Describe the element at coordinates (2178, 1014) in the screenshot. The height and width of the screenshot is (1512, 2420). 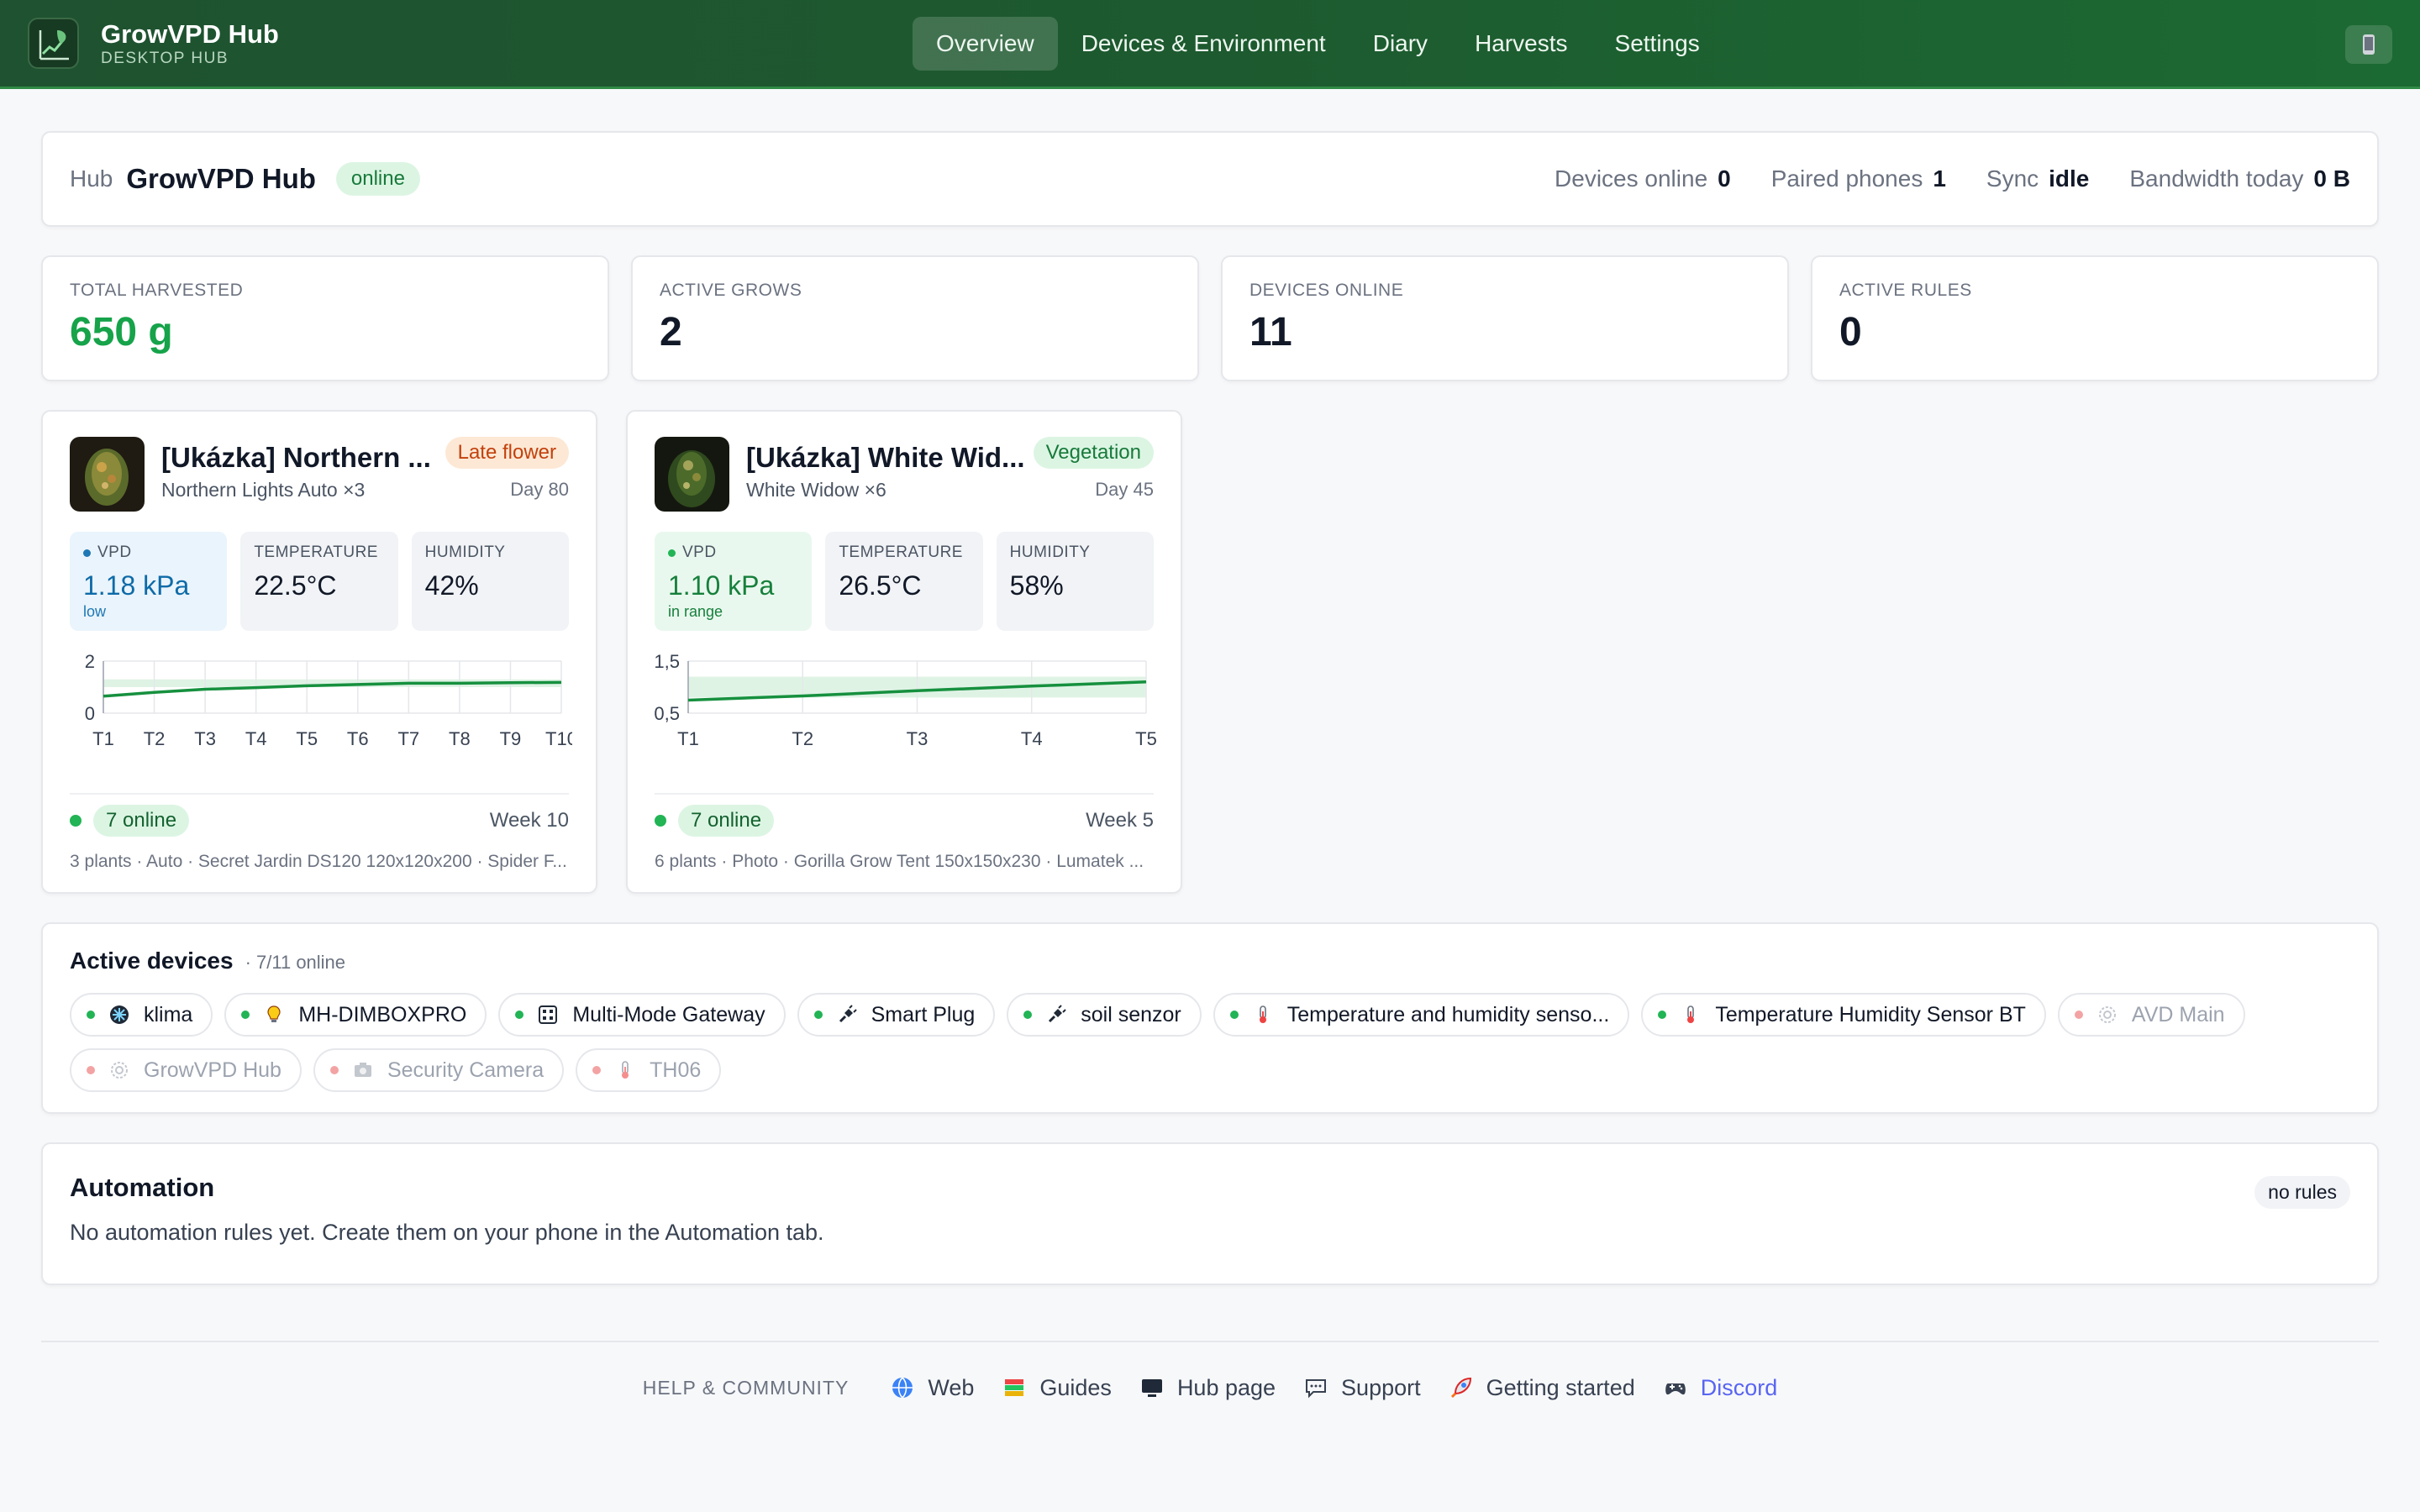
I see `device-chip-label: AVD Main` at that location.